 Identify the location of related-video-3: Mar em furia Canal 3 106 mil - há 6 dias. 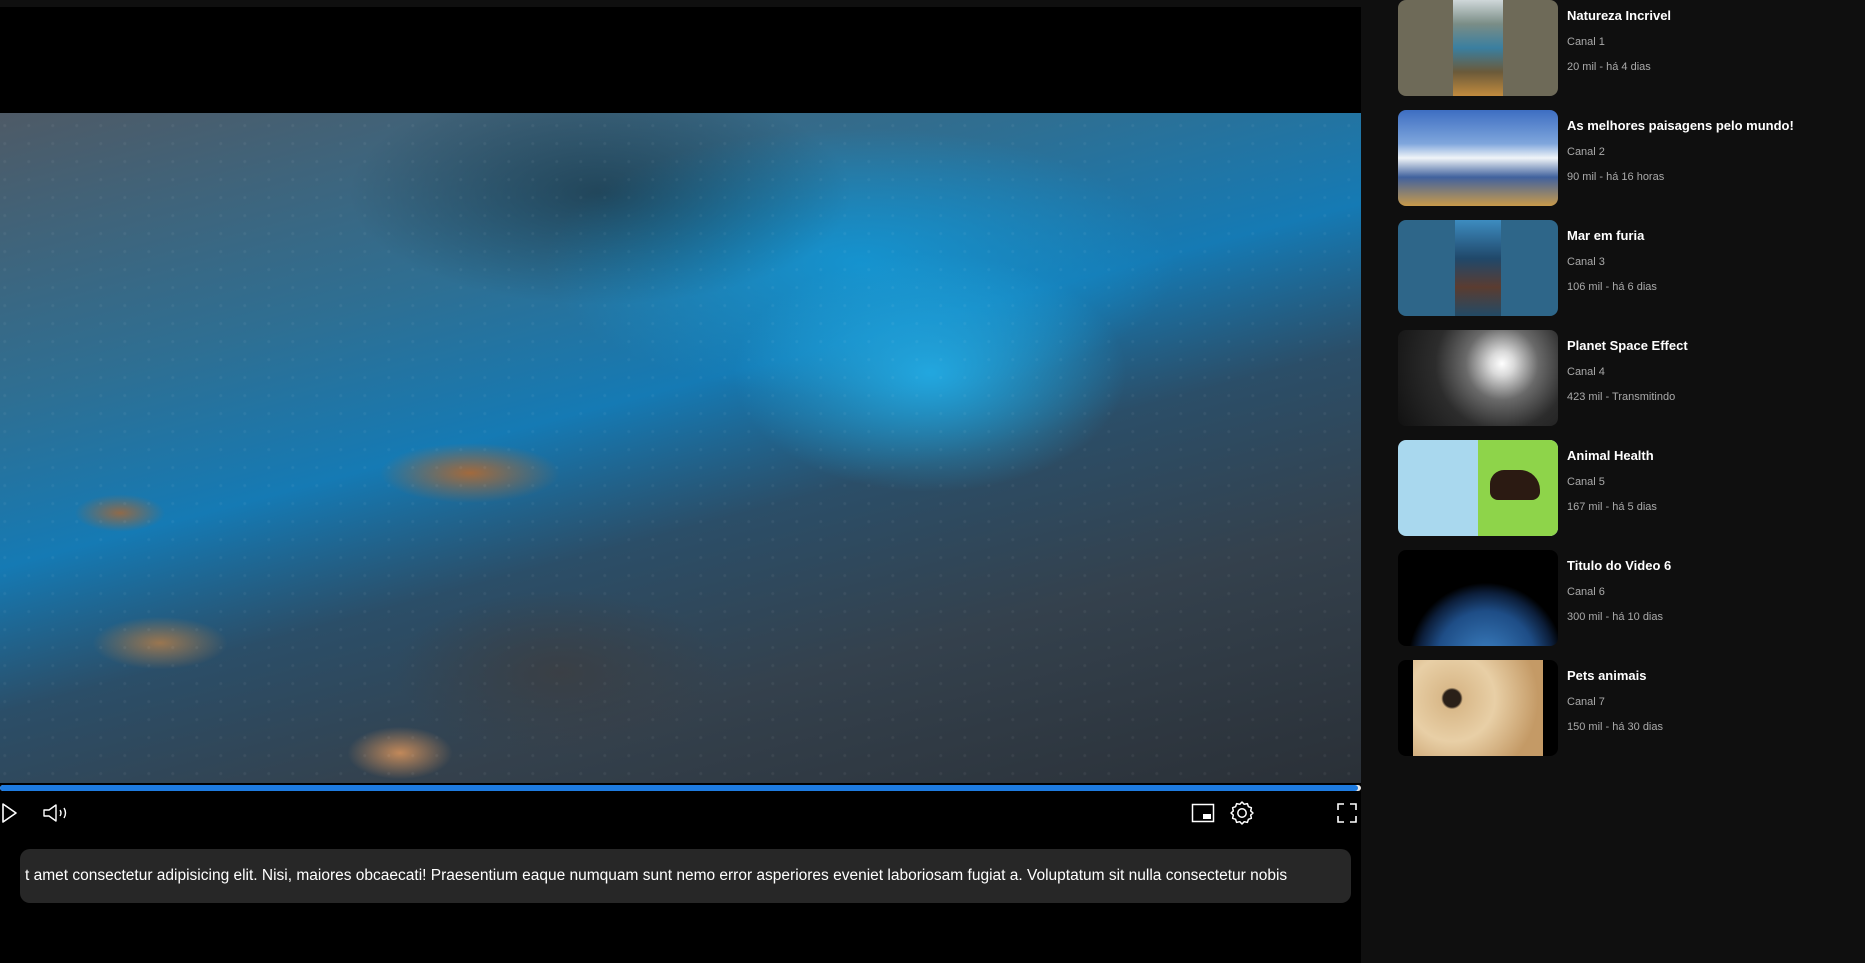
(1623, 270).